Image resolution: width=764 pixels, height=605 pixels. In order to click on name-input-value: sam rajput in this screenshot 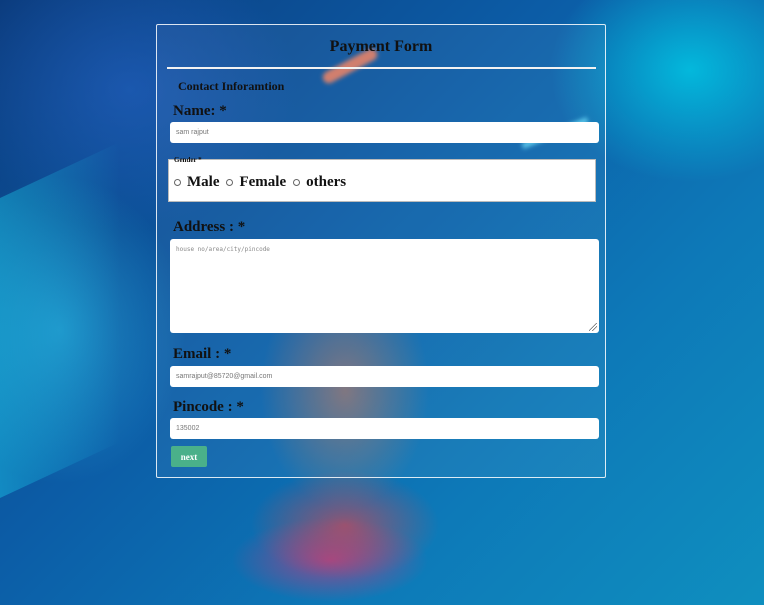, I will do `click(192, 132)`.